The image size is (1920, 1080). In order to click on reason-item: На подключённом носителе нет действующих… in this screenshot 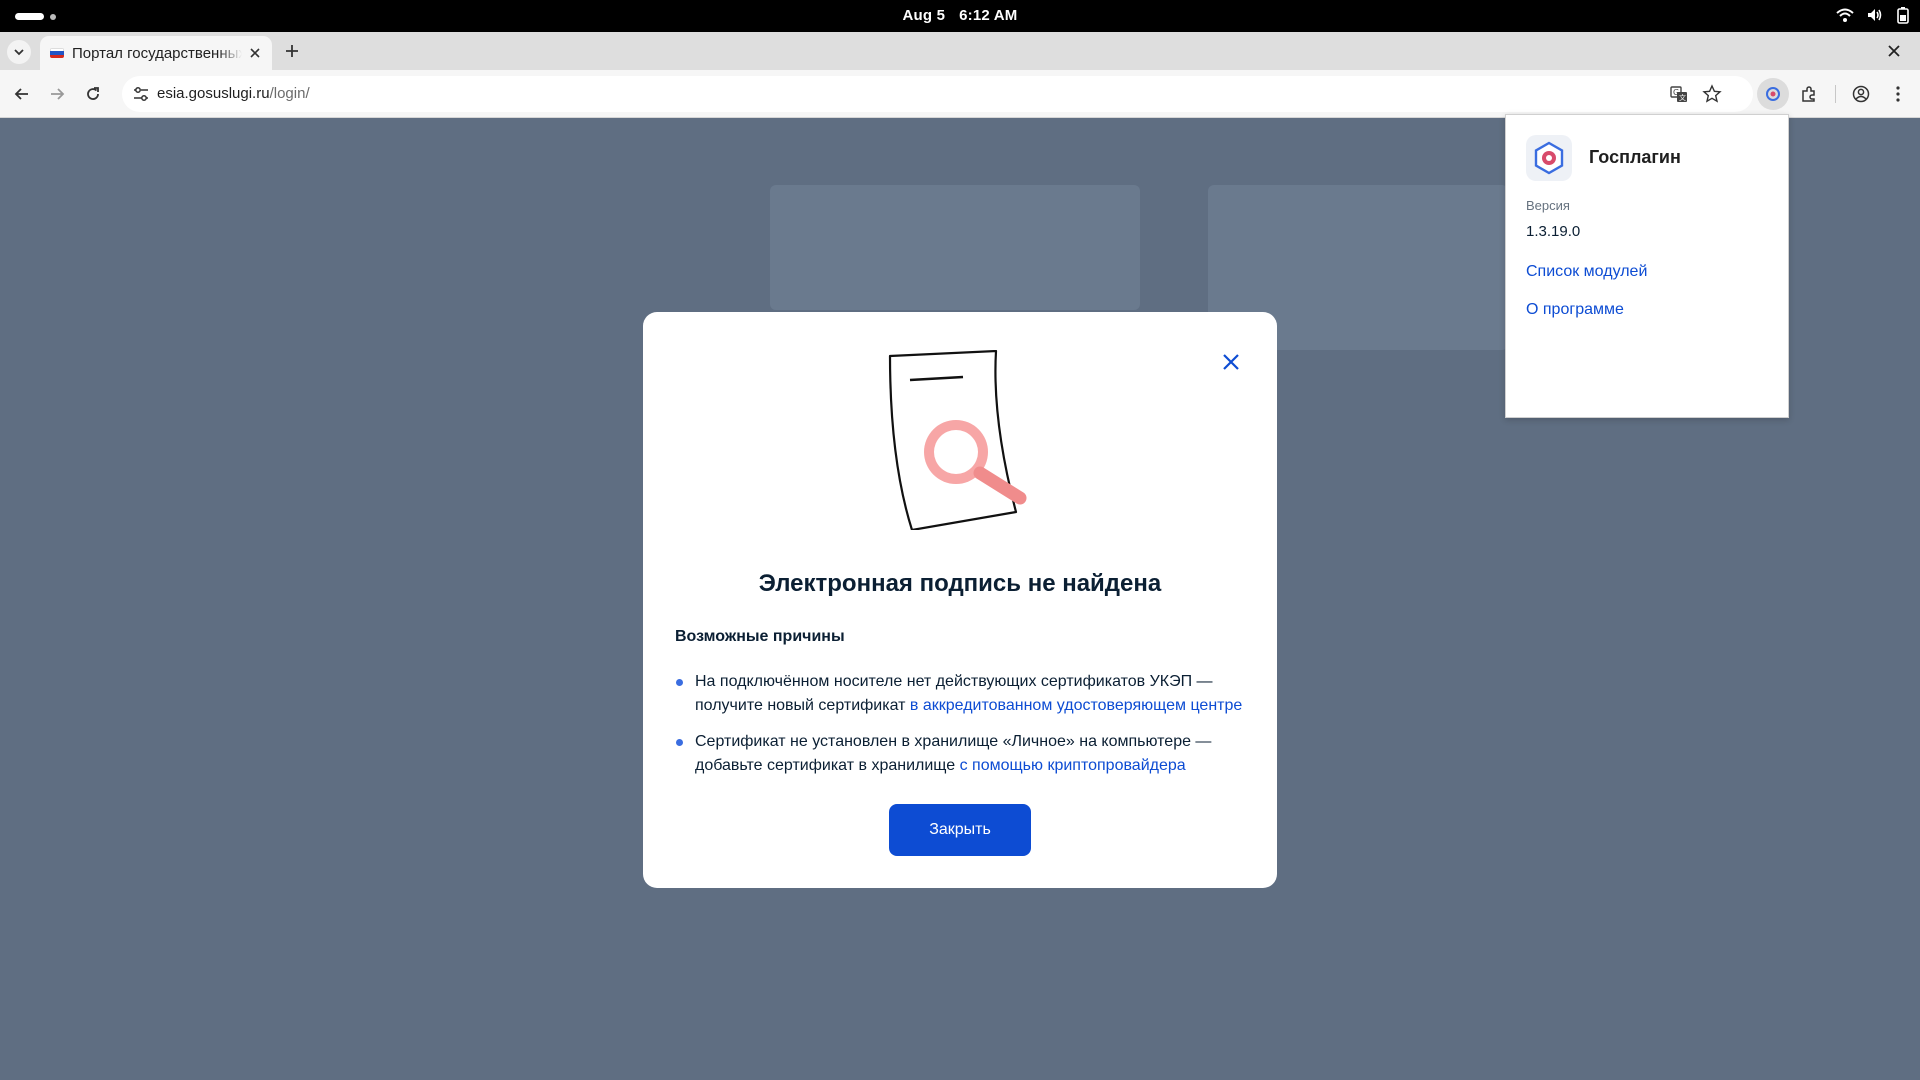, I will do `click(965, 694)`.